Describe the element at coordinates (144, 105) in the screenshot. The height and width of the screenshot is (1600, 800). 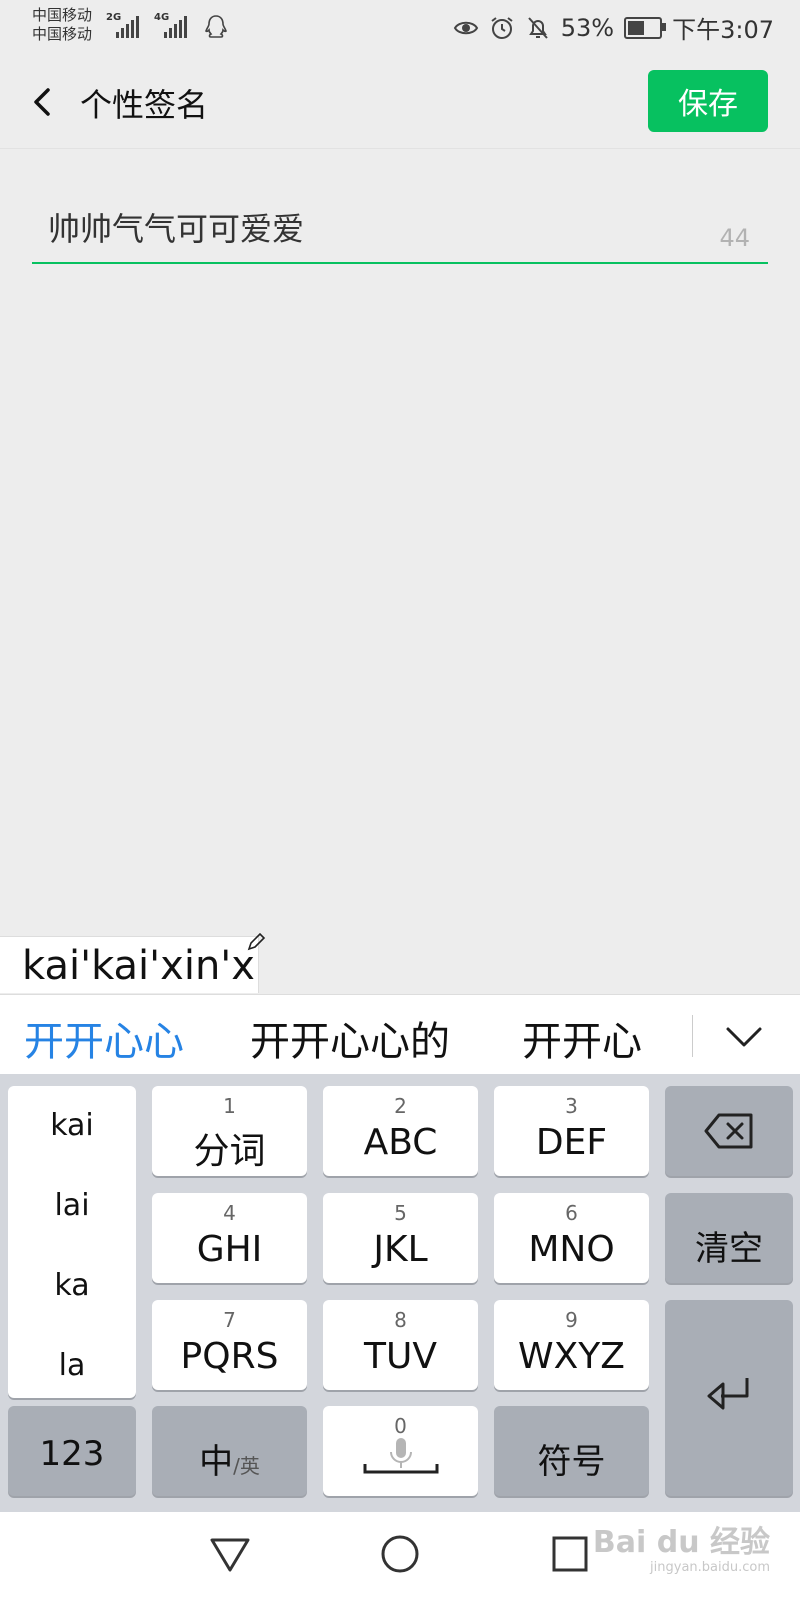
I see `page-title: 个性签名` at that location.